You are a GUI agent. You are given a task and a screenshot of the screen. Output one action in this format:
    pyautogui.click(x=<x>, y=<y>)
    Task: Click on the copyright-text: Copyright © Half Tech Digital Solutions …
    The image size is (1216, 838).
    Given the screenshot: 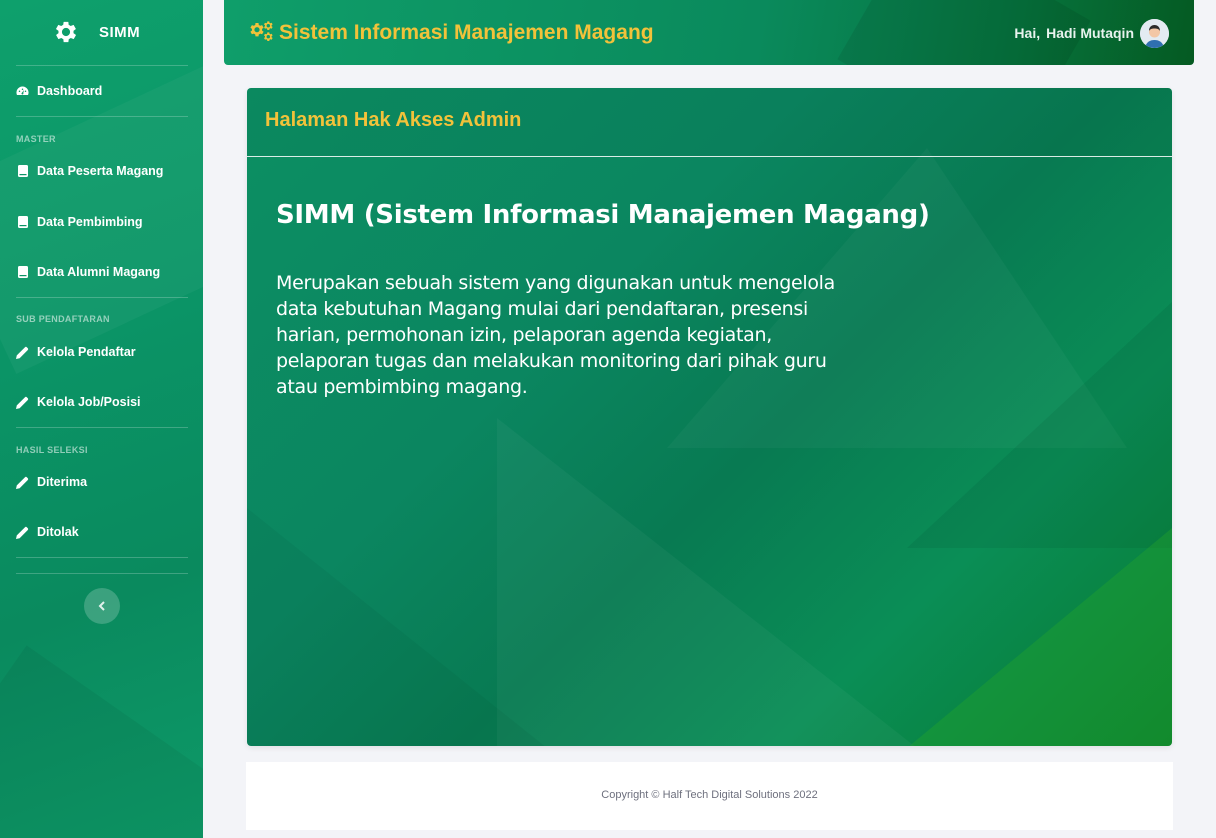 What is the action you would take?
    pyautogui.click(x=709, y=795)
    